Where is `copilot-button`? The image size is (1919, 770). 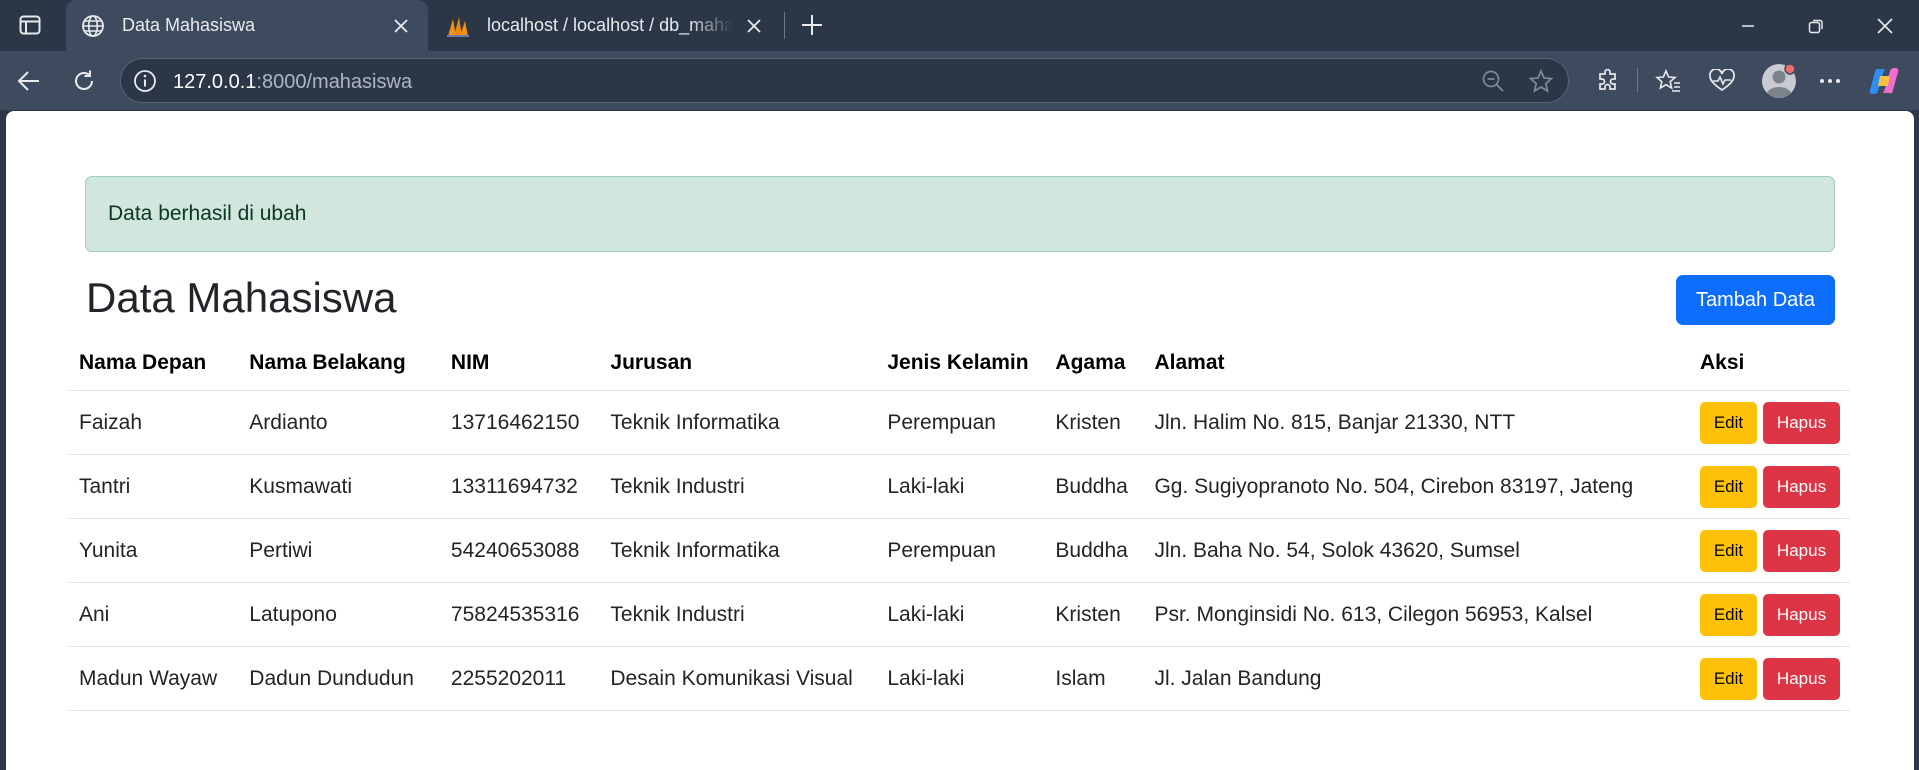 copilot-button is located at coordinates (1884, 81).